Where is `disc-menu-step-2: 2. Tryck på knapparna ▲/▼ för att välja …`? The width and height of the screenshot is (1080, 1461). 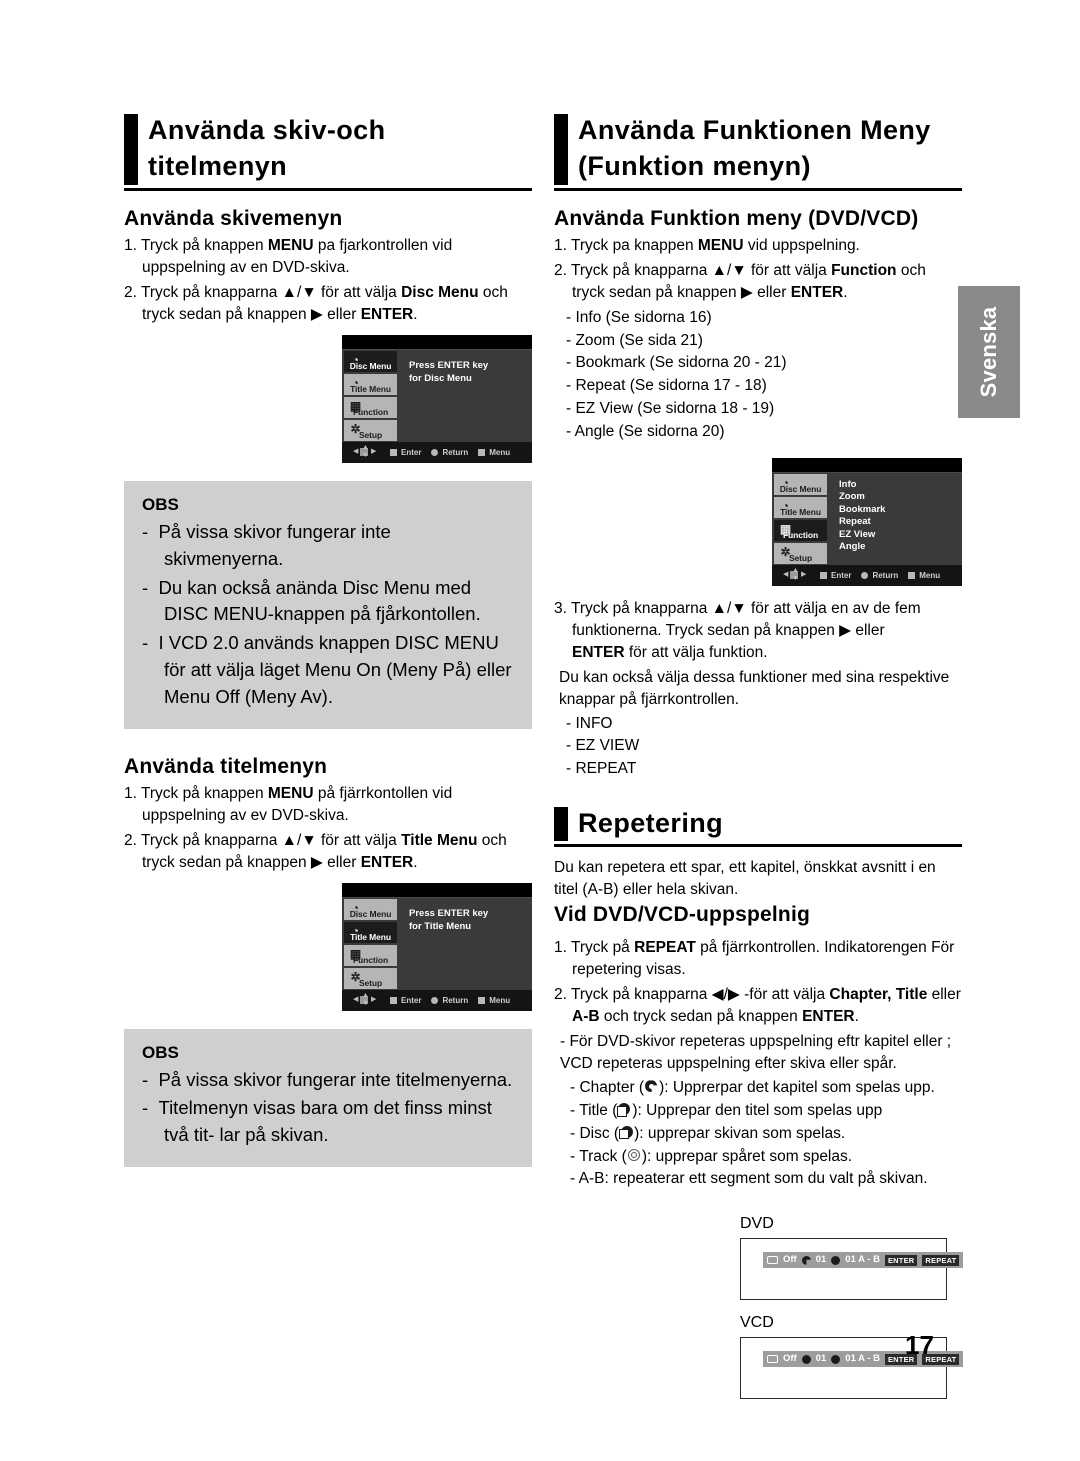 disc-menu-step-2: 2. Tryck på knapparna ▲/▼ för att välja … is located at coordinates (316, 303).